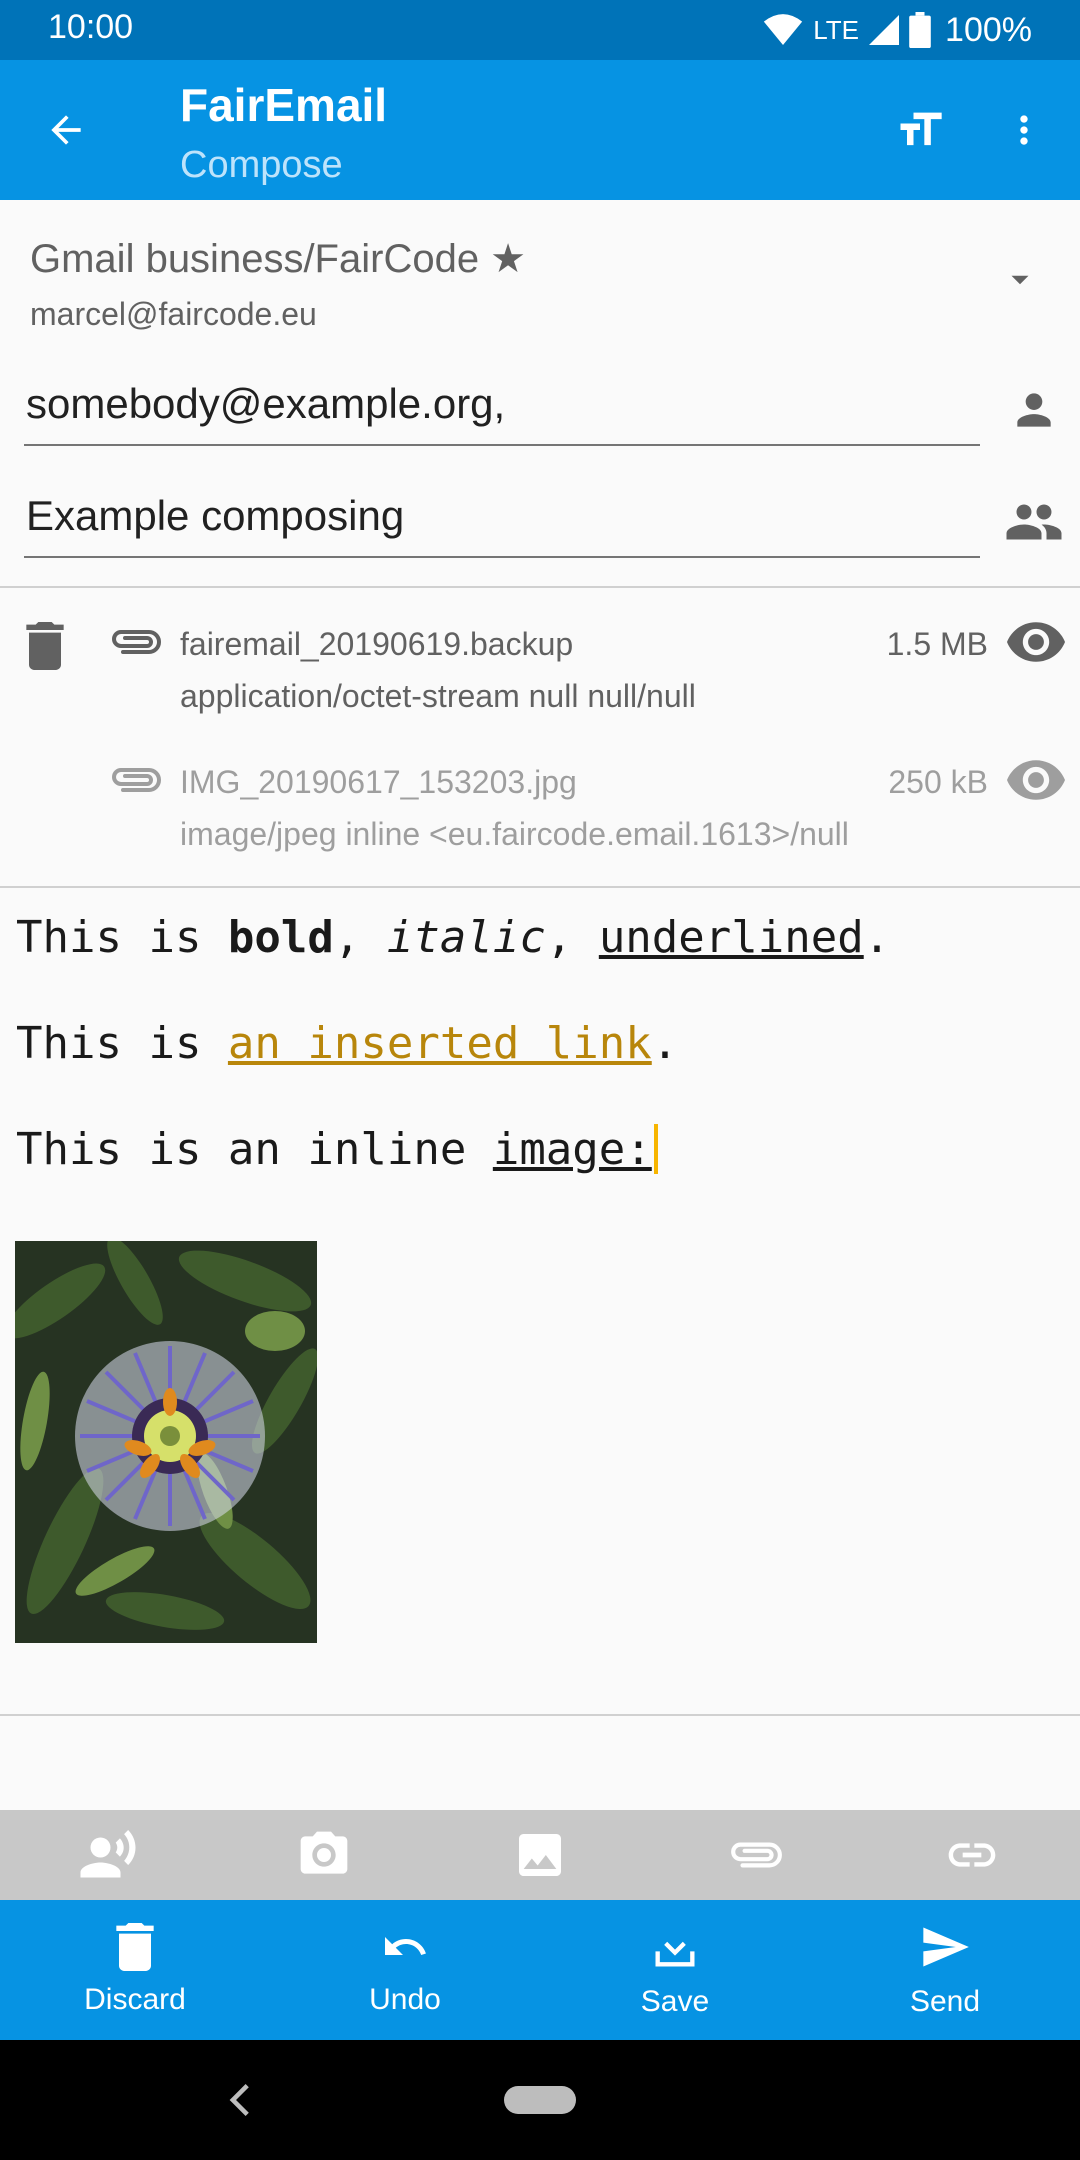 Image resolution: width=1080 pixels, height=2160 pixels. I want to click on bottom-action-bar: Discard Undo Save Send, so click(540, 1970).